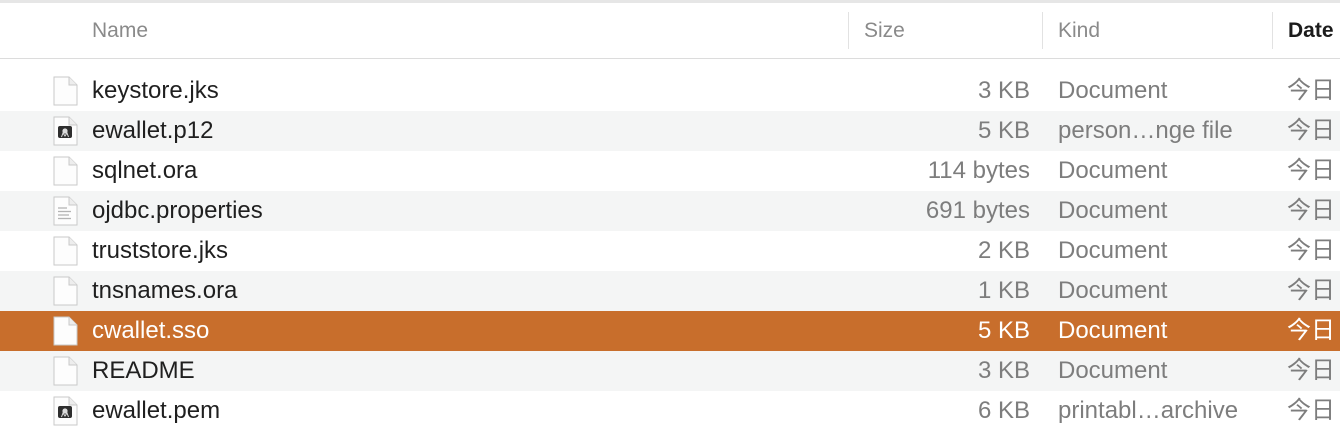 This screenshot has height=432, width=1340. Describe the element at coordinates (670, 171) in the screenshot. I see `file-row: sqlnet.ora 114 bytes Document 今日` at that location.